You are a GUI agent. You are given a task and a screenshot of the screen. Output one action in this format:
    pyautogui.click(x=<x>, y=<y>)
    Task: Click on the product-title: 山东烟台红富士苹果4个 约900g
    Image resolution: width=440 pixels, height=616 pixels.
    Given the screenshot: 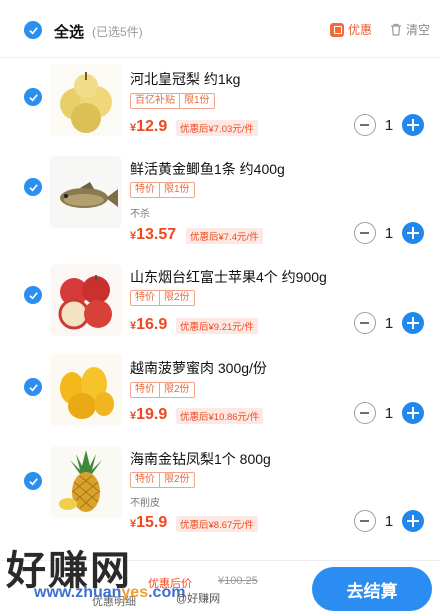 What is the action you would take?
    pyautogui.click(x=228, y=277)
    